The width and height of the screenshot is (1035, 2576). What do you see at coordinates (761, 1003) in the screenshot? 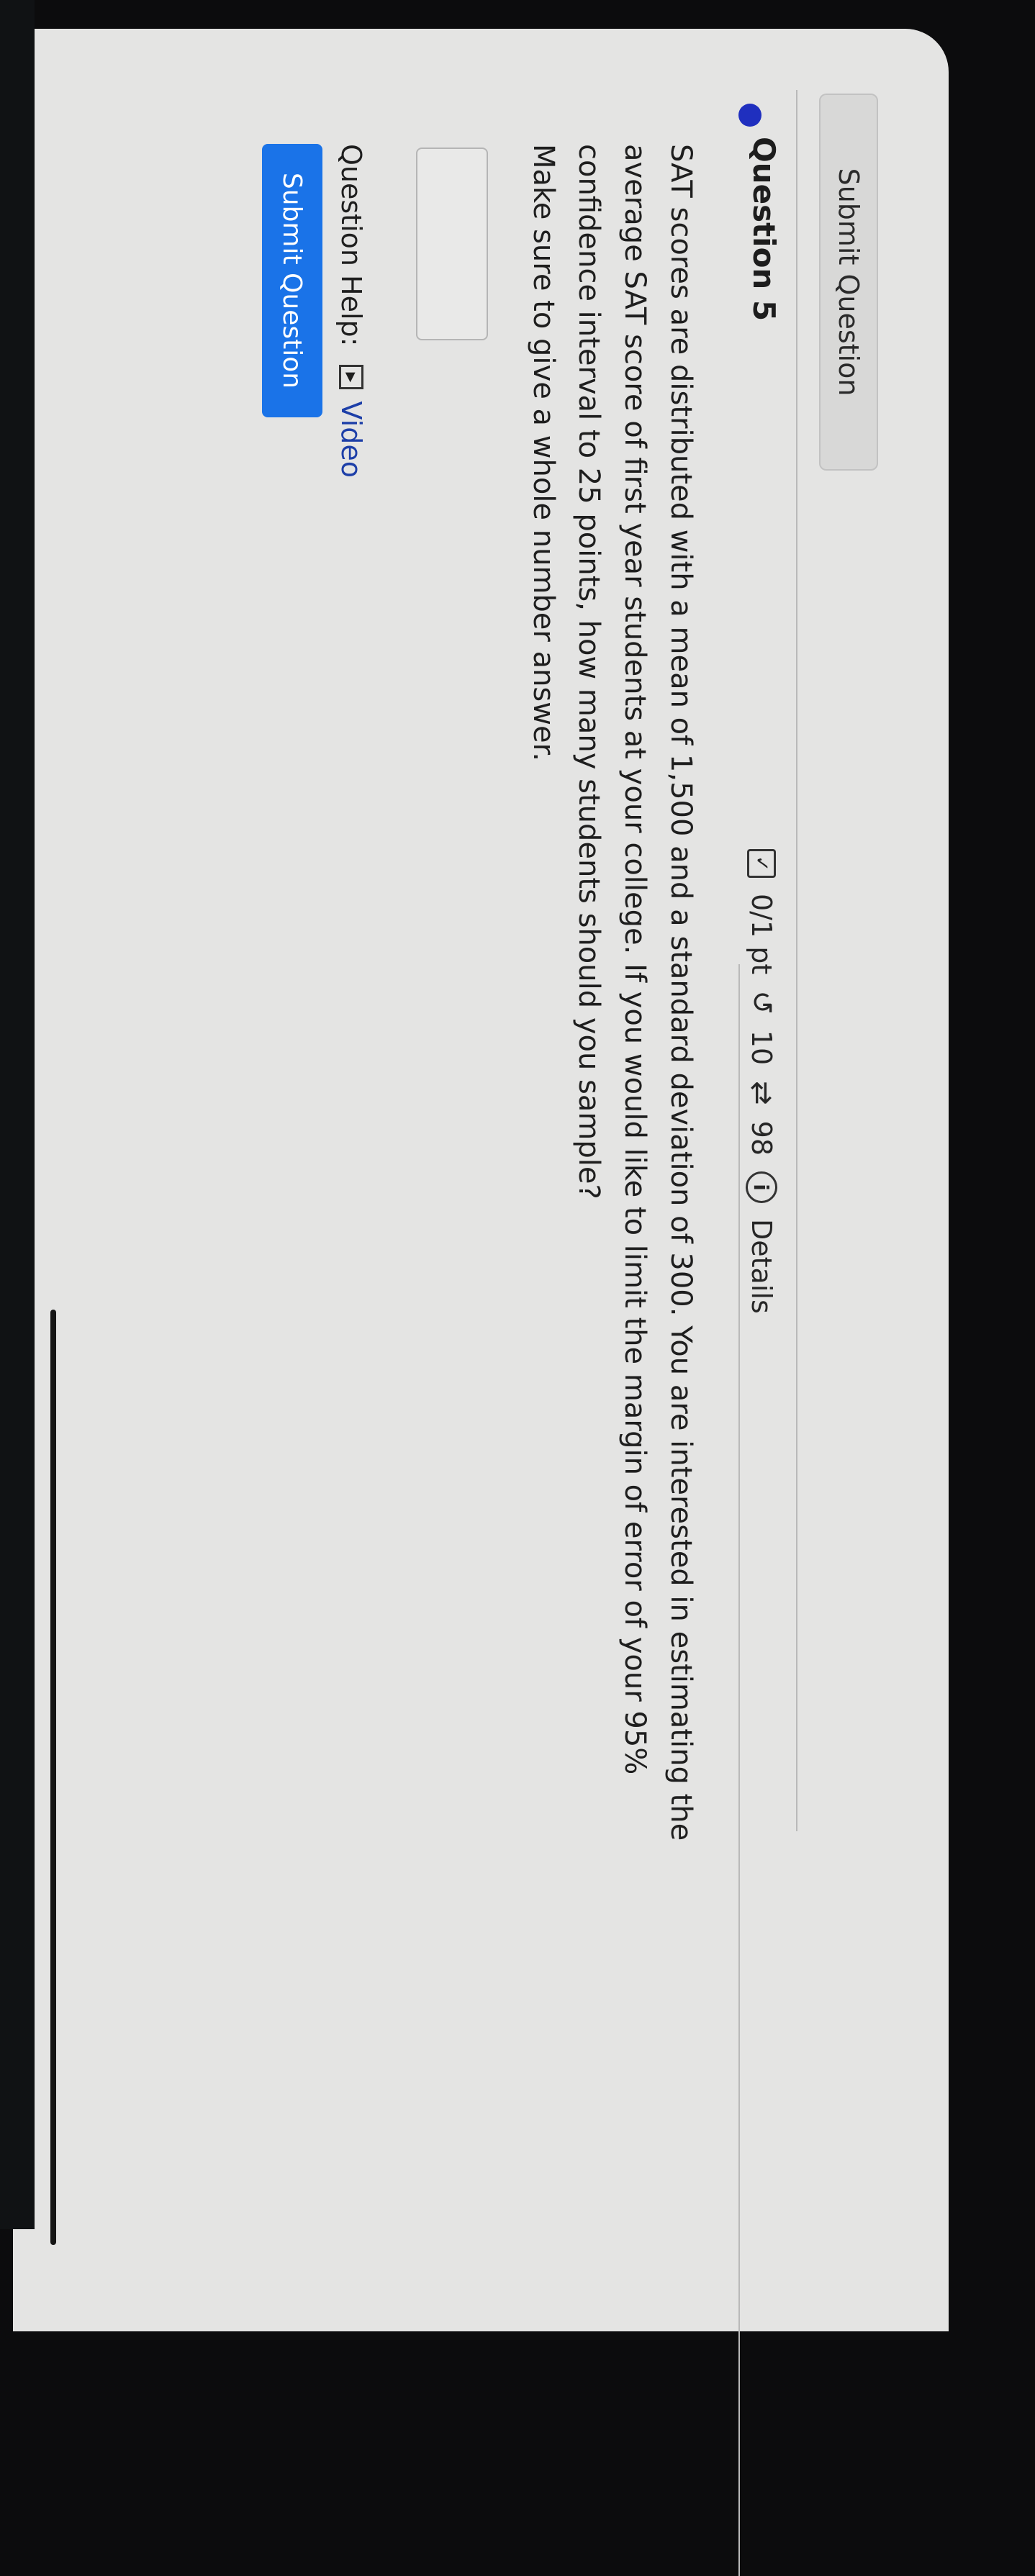
I see `undo-icon: ↺` at bounding box center [761, 1003].